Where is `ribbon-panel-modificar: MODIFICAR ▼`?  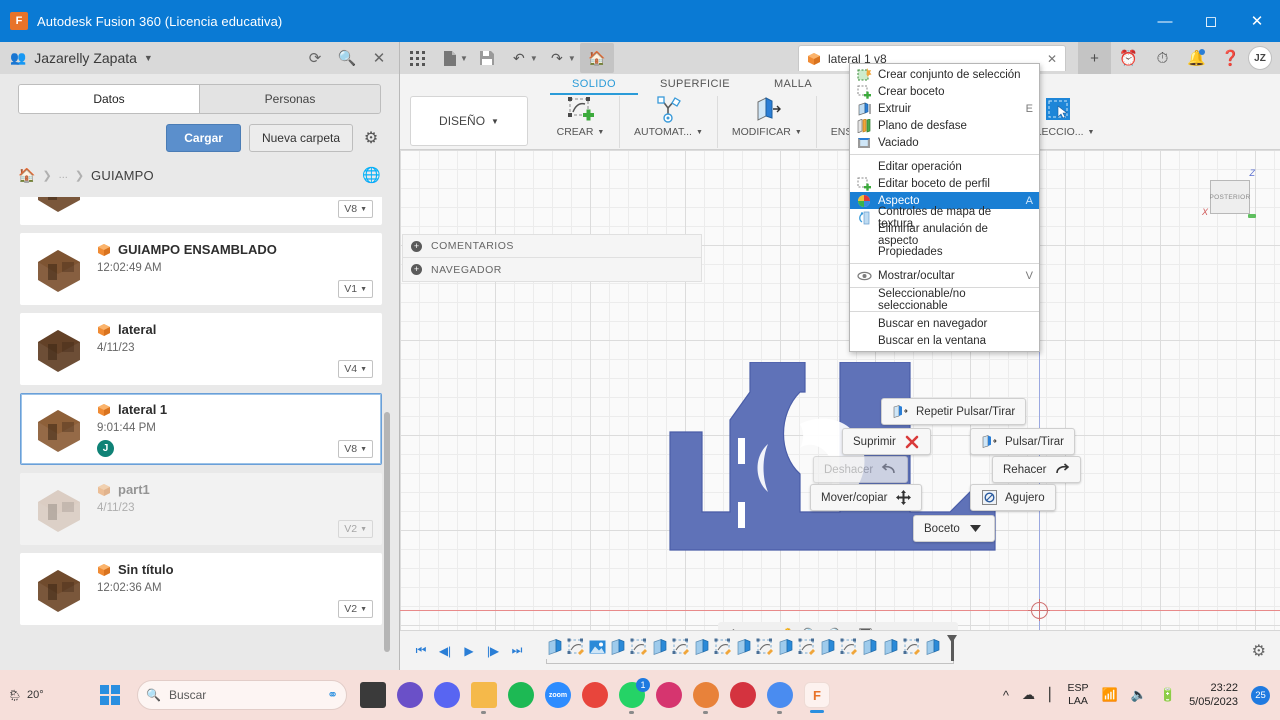 ribbon-panel-modificar: MODIFICAR ▼ is located at coordinates (767, 122).